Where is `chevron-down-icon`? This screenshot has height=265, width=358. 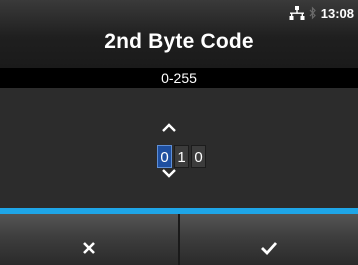
chevron-down-icon is located at coordinates (169, 173).